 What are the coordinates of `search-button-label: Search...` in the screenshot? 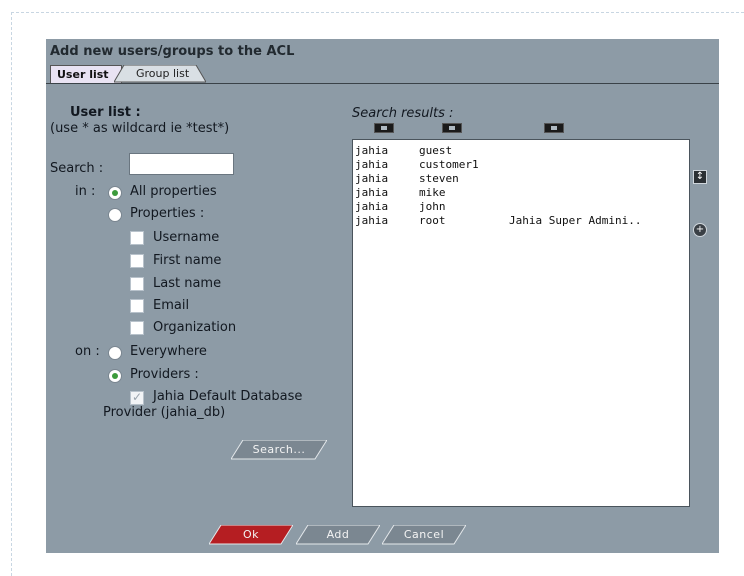 It's located at (279, 449).